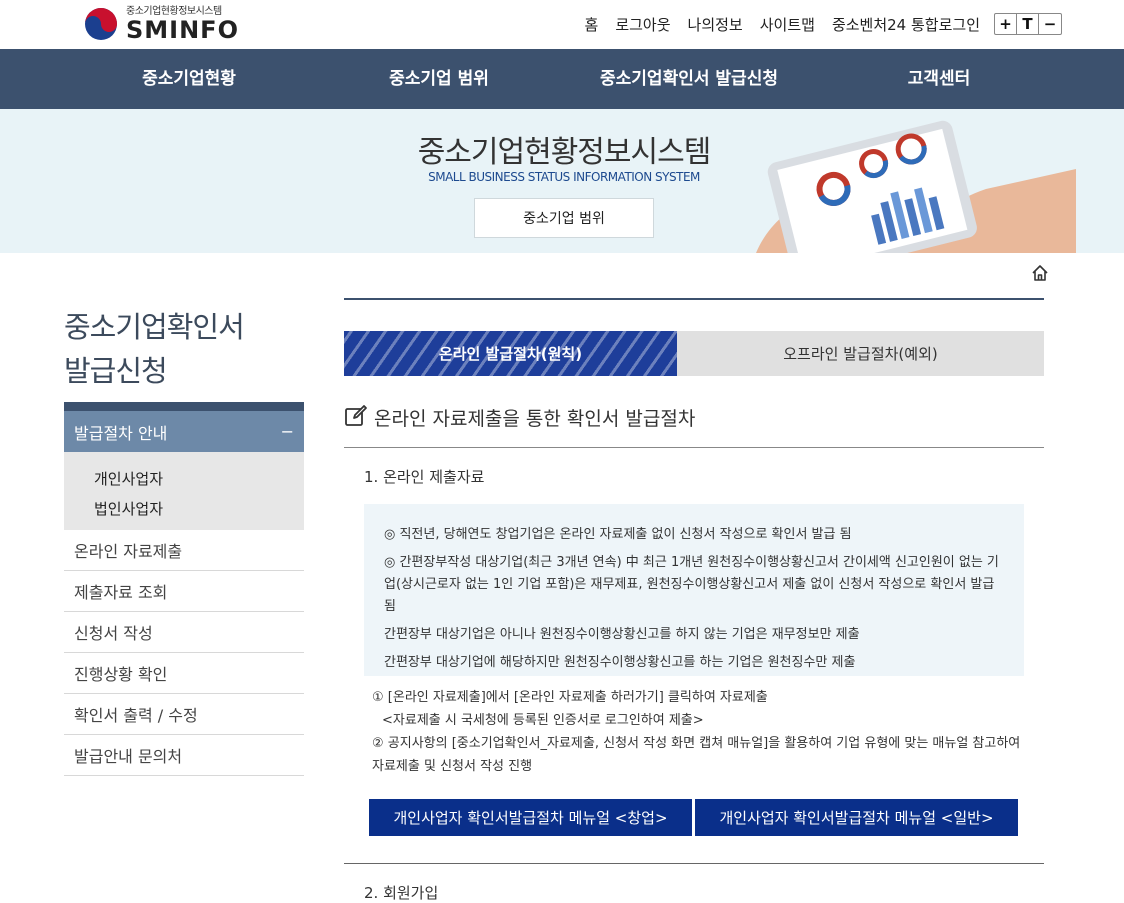  Describe the element at coordinates (1050, 24) in the screenshot. I see `zoom-out-button: −` at that location.